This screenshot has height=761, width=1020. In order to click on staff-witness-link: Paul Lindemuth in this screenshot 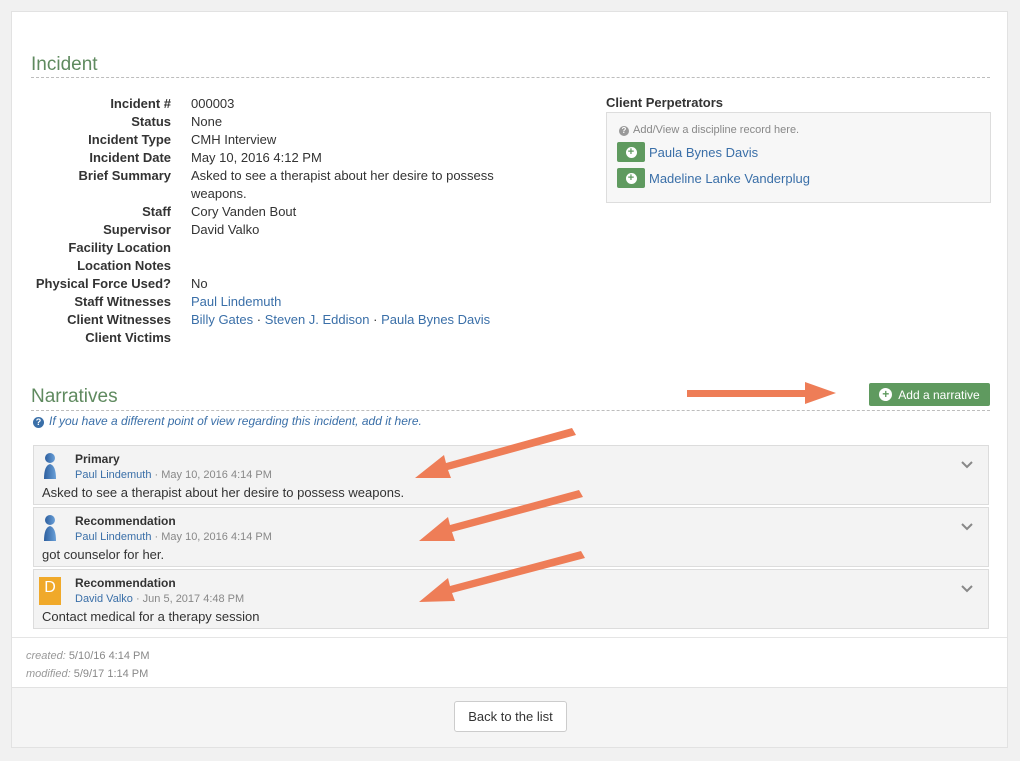, I will do `click(236, 301)`.